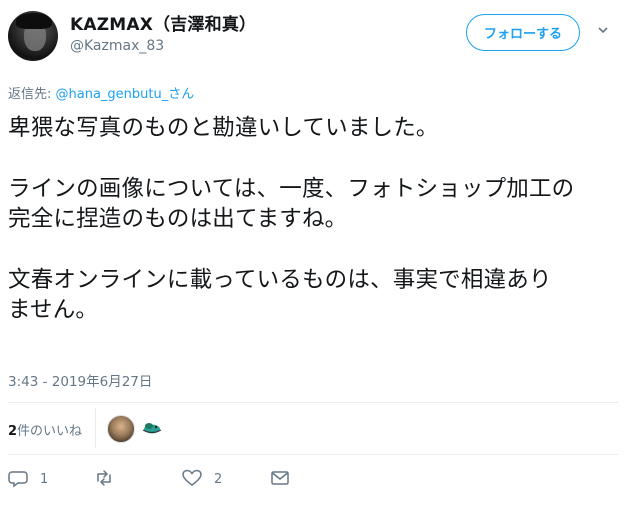  Describe the element at coordinates (117, 46) in the screenshot. I see `user-handle: @Kazmax_83` at that location.